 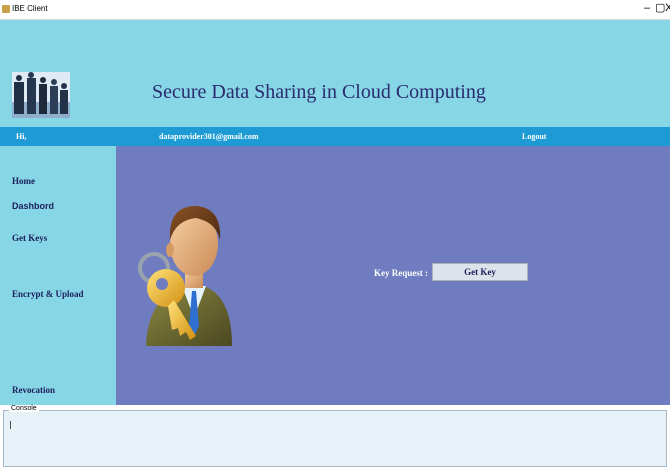 What do you see at coordinates (401, 273) in the screenshot?
I see `key-request-label: Key Request :` at bounding box center [401, 273].